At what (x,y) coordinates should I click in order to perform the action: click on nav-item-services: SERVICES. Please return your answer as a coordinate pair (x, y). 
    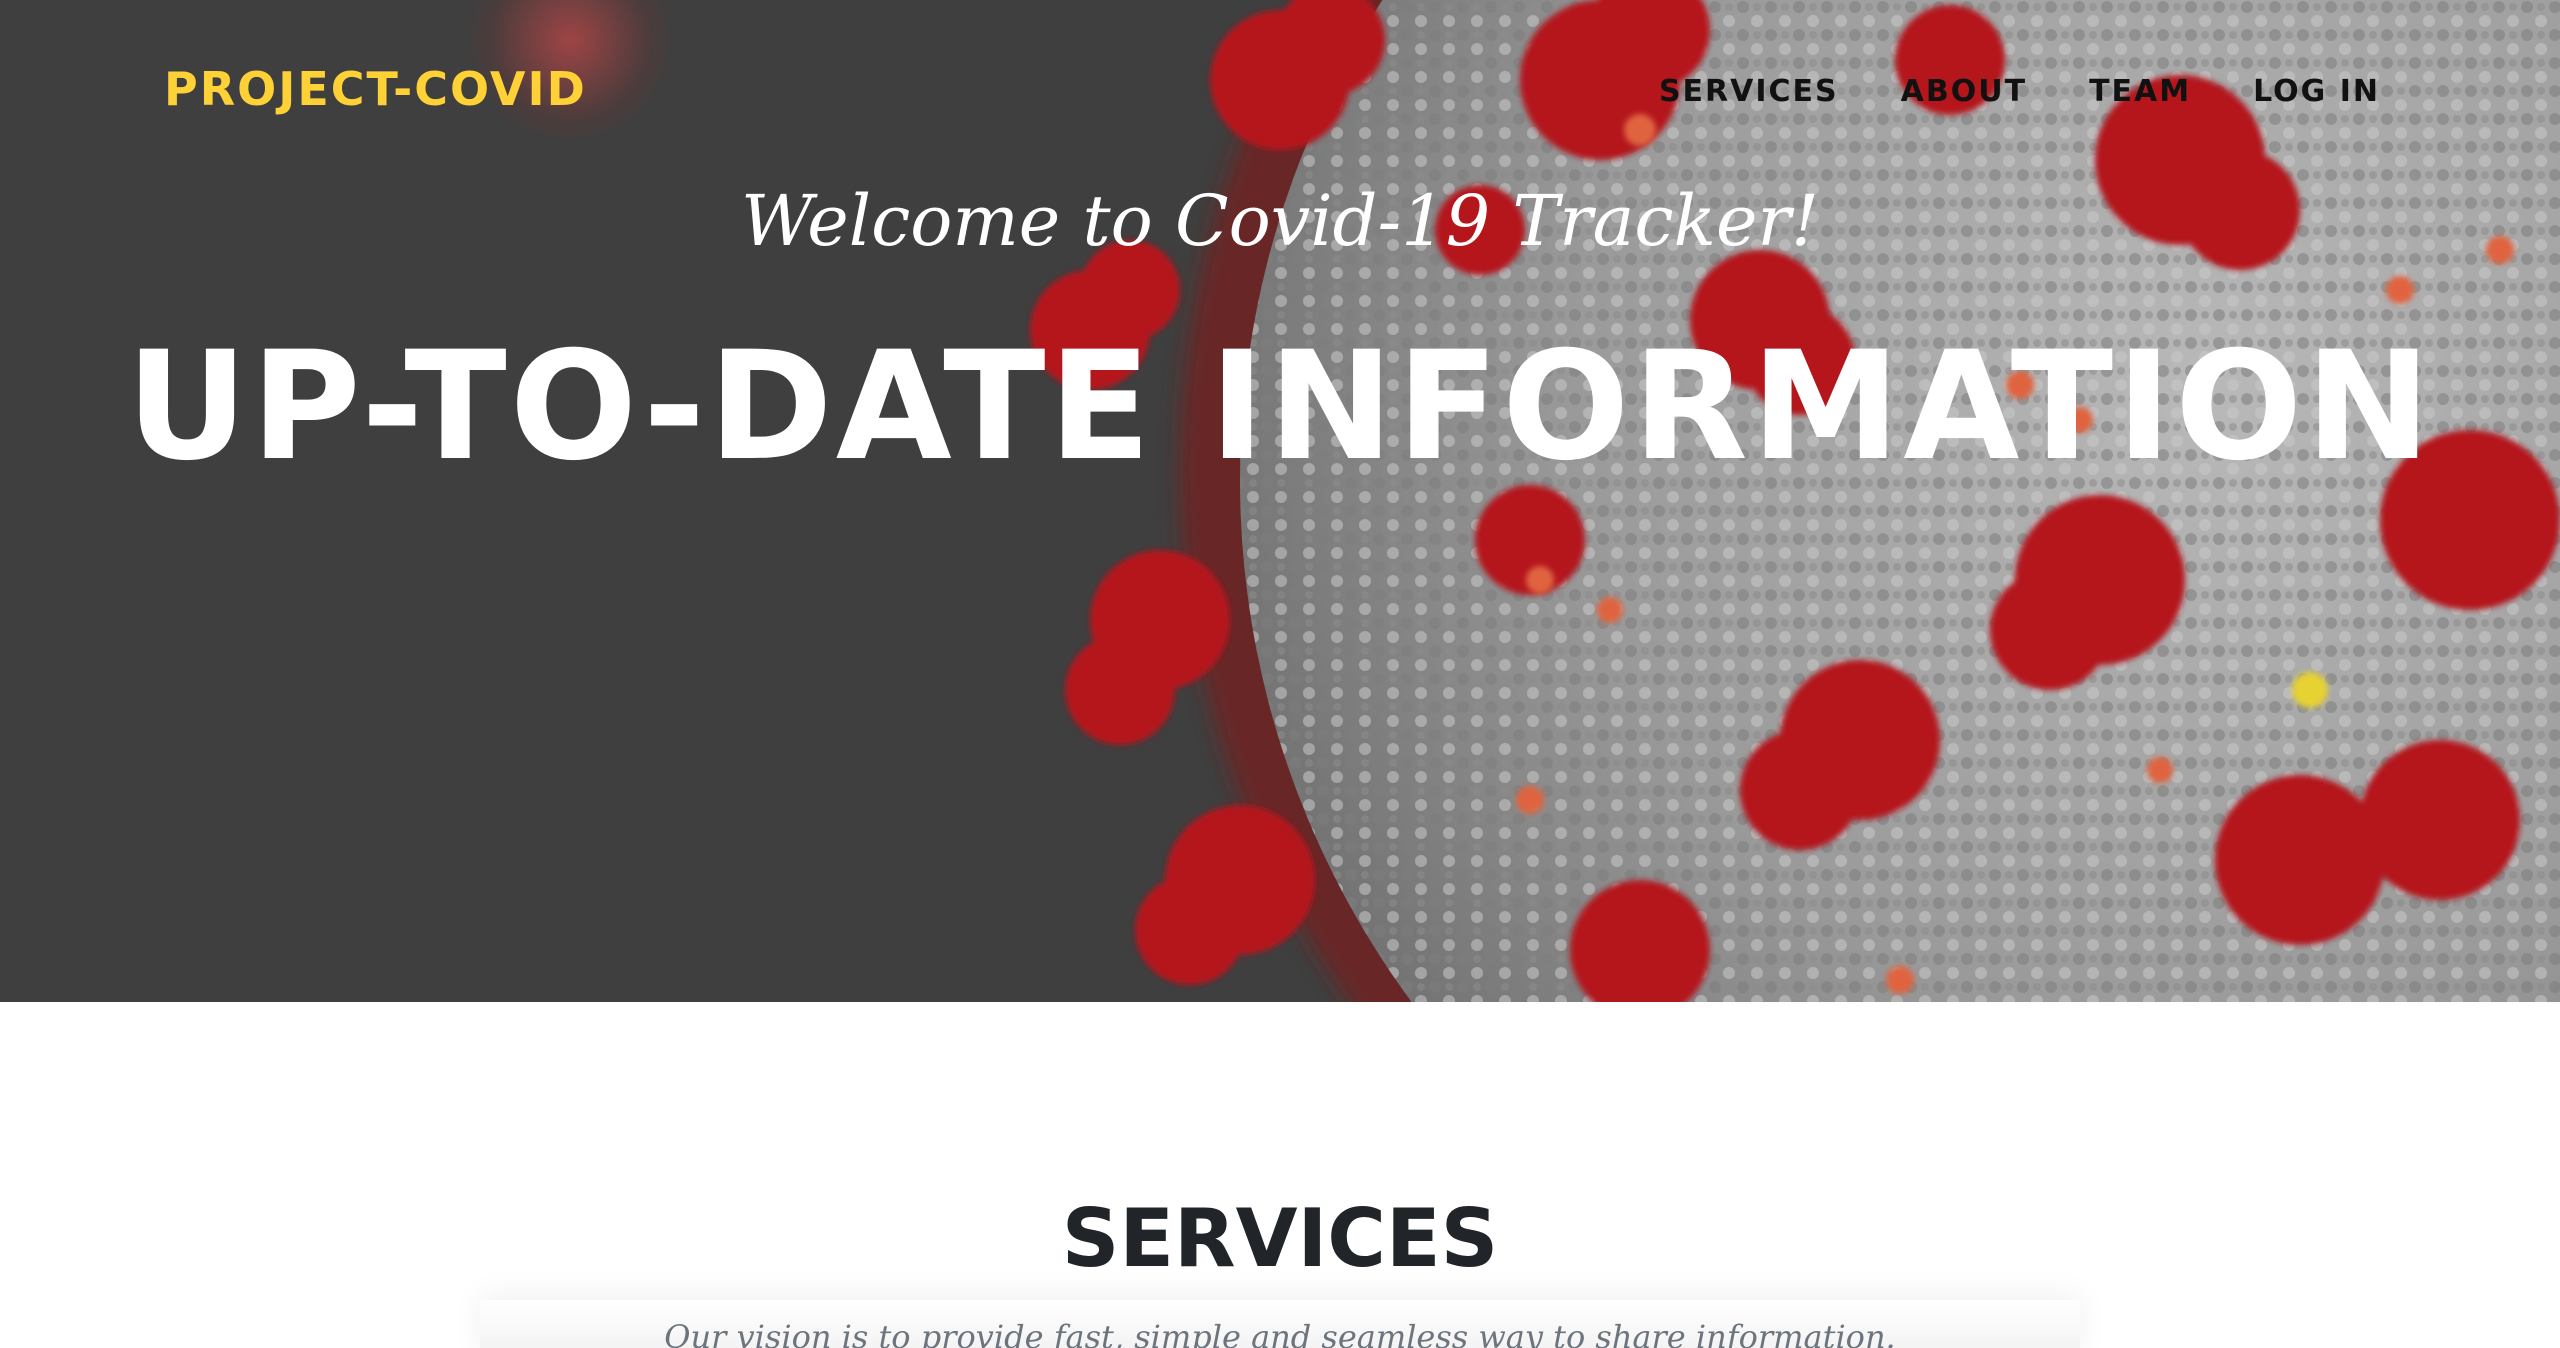
    Looking at the image, I should click on (1749, 91).